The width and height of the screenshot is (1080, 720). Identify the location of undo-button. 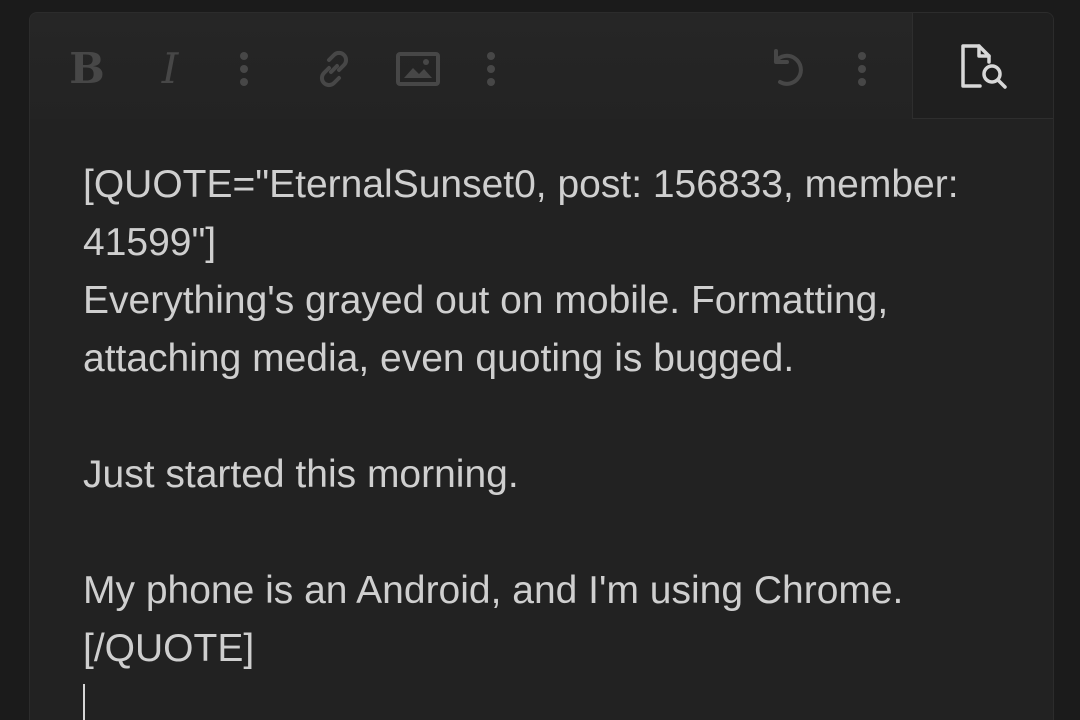
(787, 69).